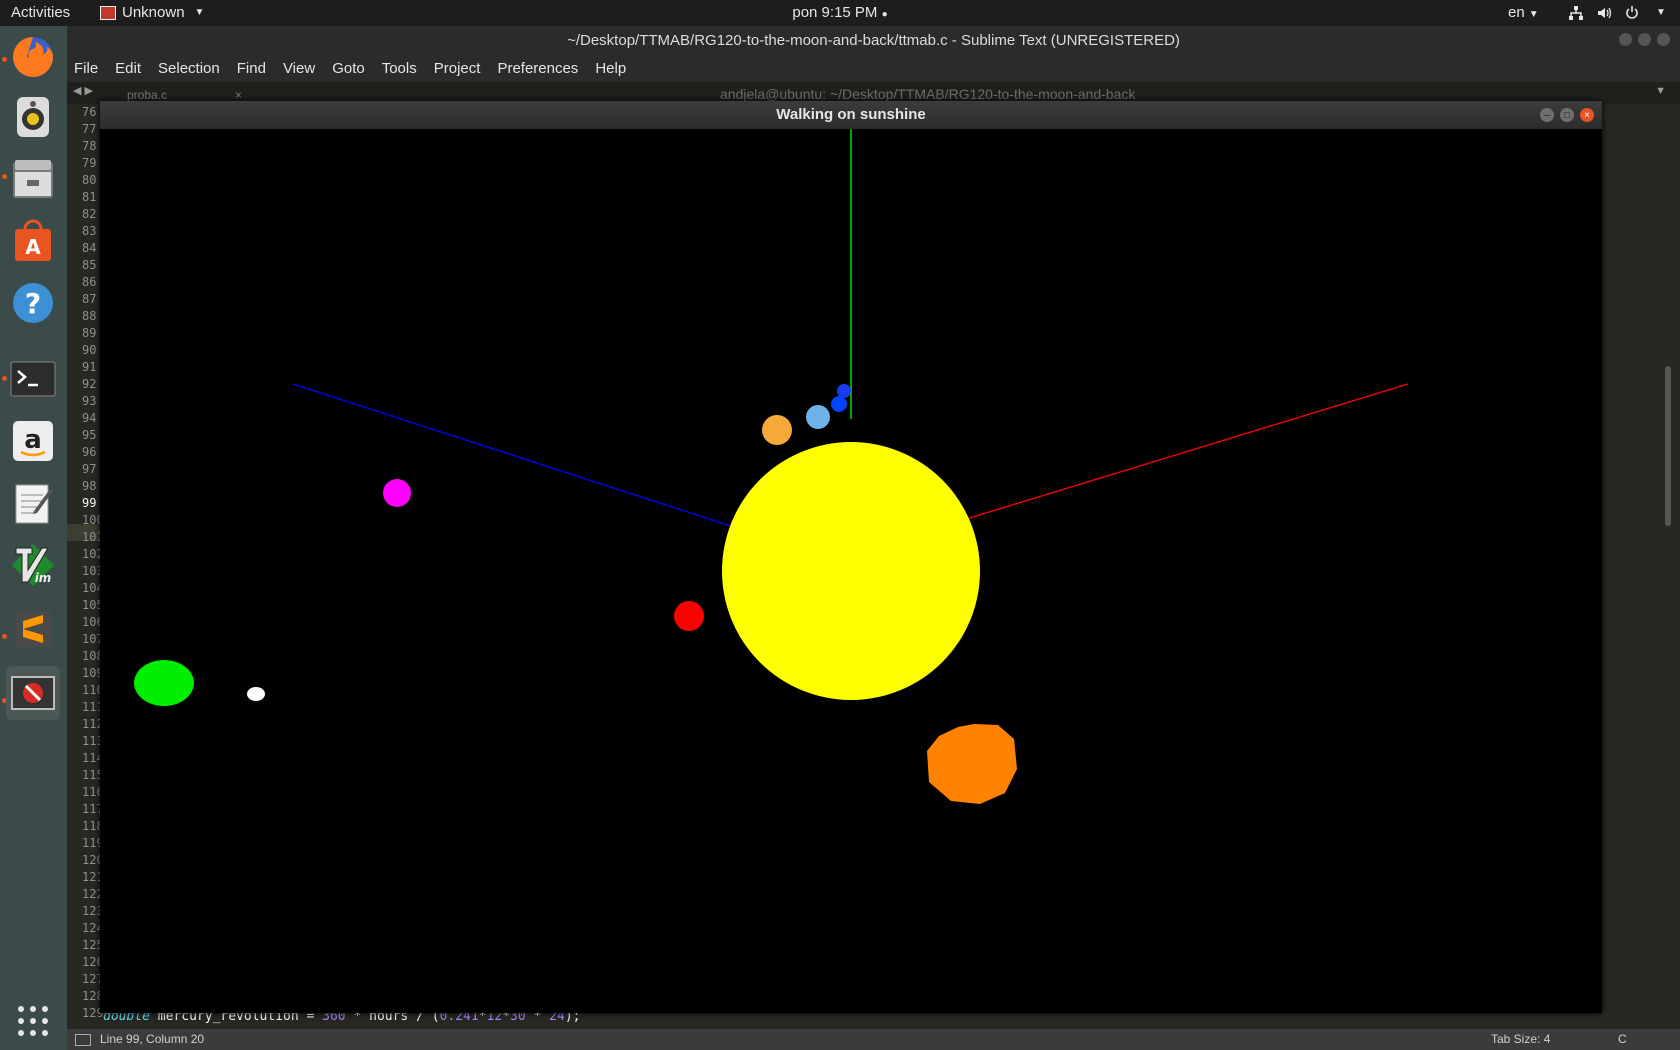  I want to click on maximize-button: □, so click(1567, 115).